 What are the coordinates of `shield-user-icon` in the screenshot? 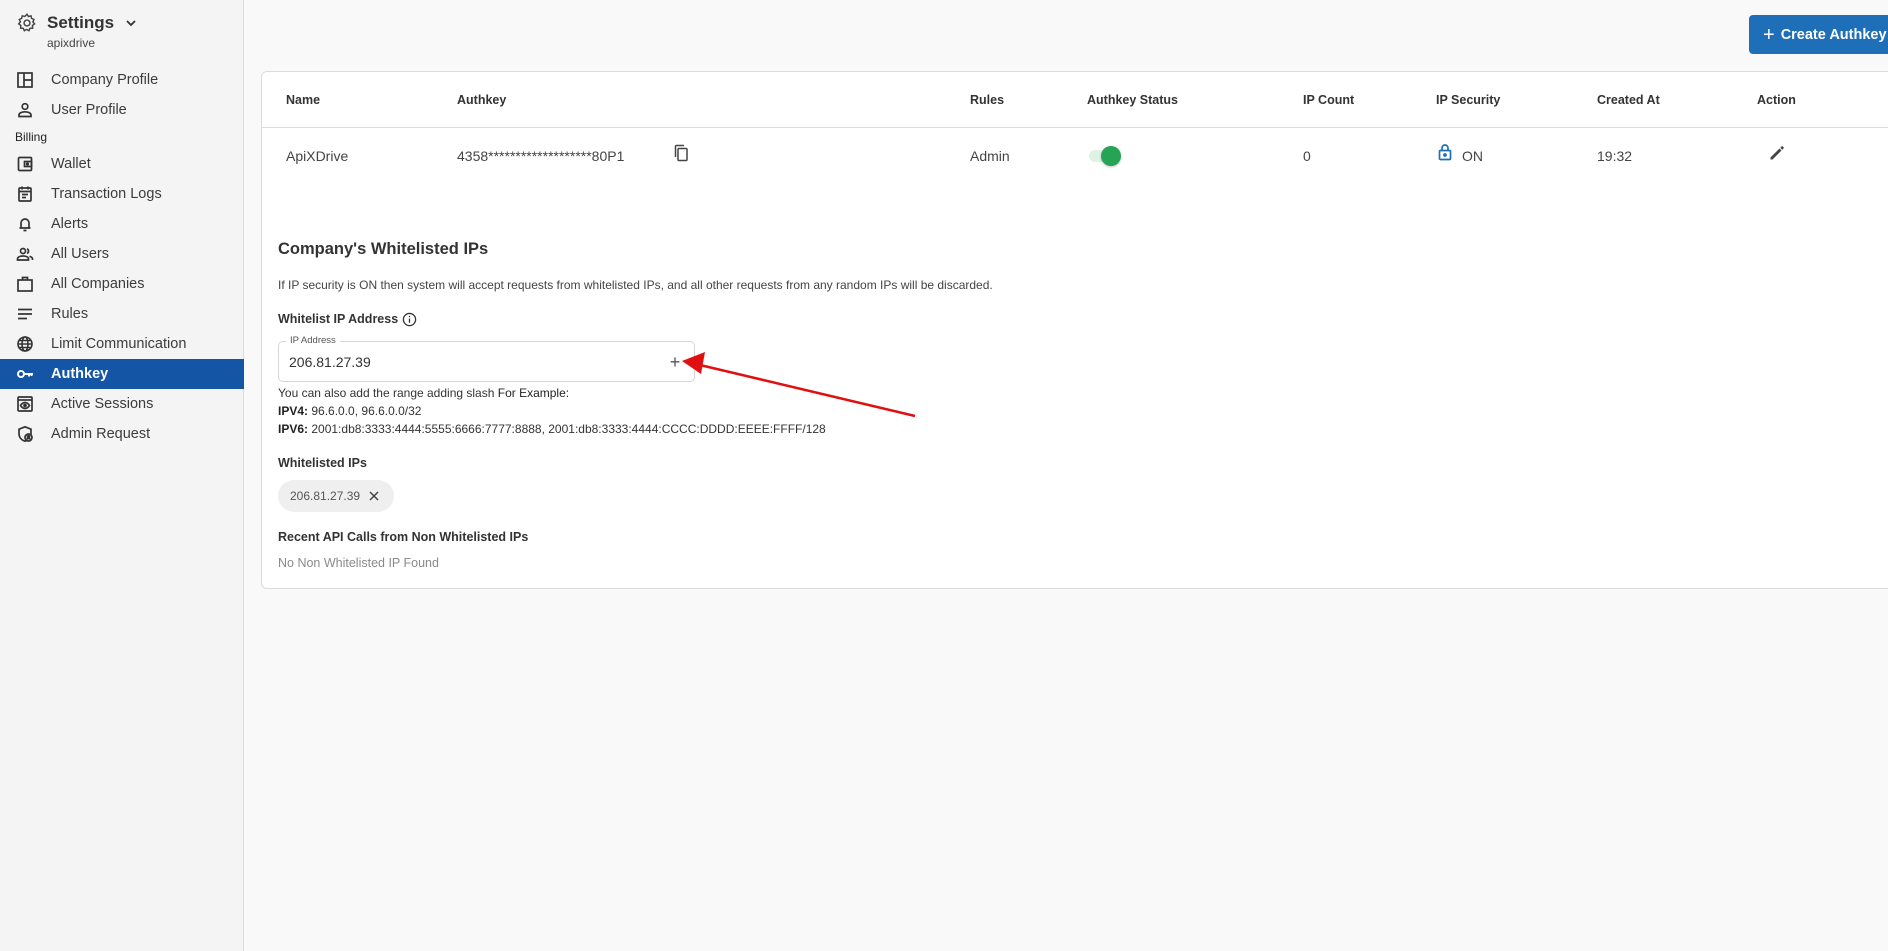 It's located at (25, 434).